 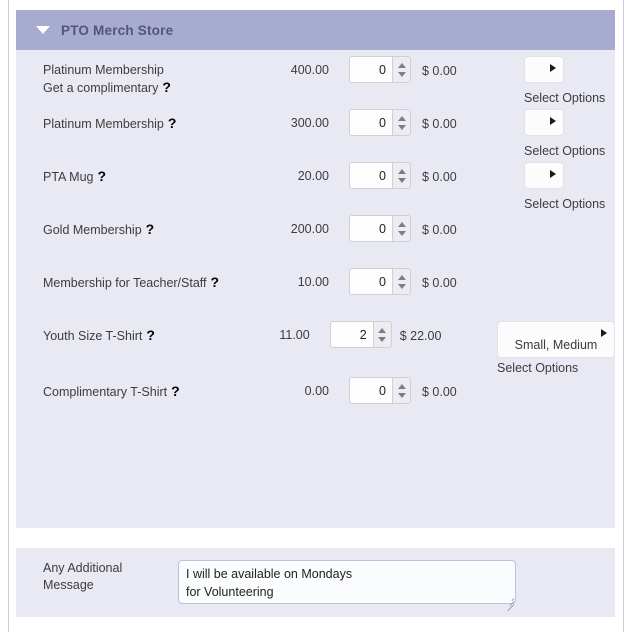 I want to click on page-right-border, so click(x=623, y=316).